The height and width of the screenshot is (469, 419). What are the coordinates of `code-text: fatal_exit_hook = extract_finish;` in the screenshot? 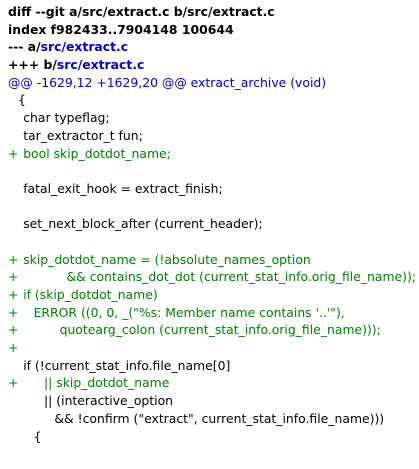 It's located at (123, 188).